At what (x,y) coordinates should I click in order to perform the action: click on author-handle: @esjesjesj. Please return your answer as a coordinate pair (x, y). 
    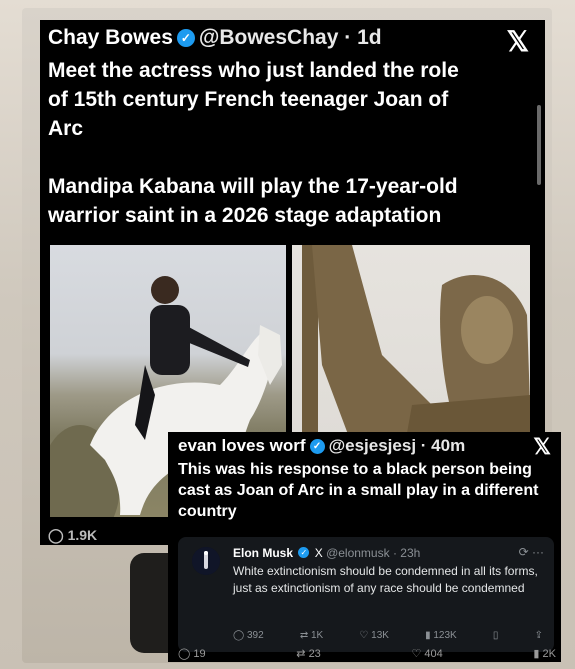
    Looking at the image, I should click on (372, 445).